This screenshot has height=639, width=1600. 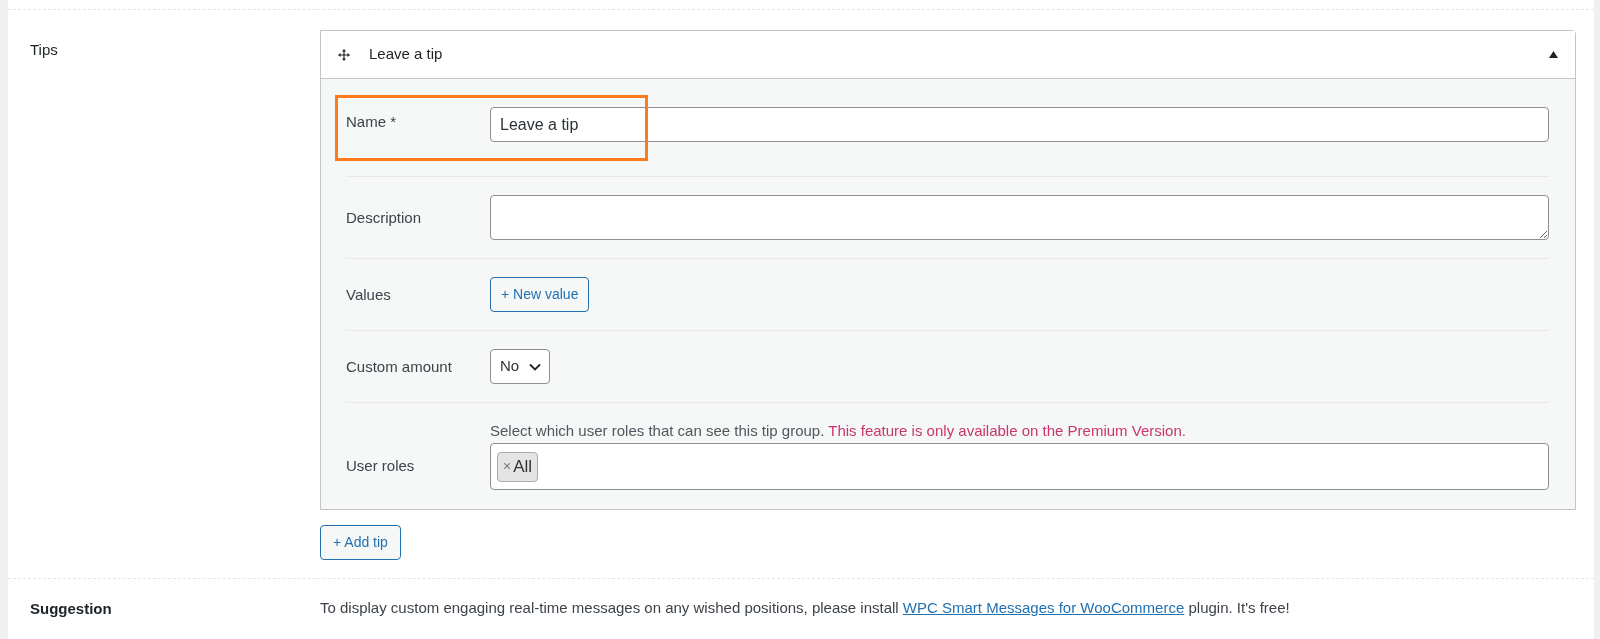 I want to click on section-label: Suggestion, so click(x=71, y=608).